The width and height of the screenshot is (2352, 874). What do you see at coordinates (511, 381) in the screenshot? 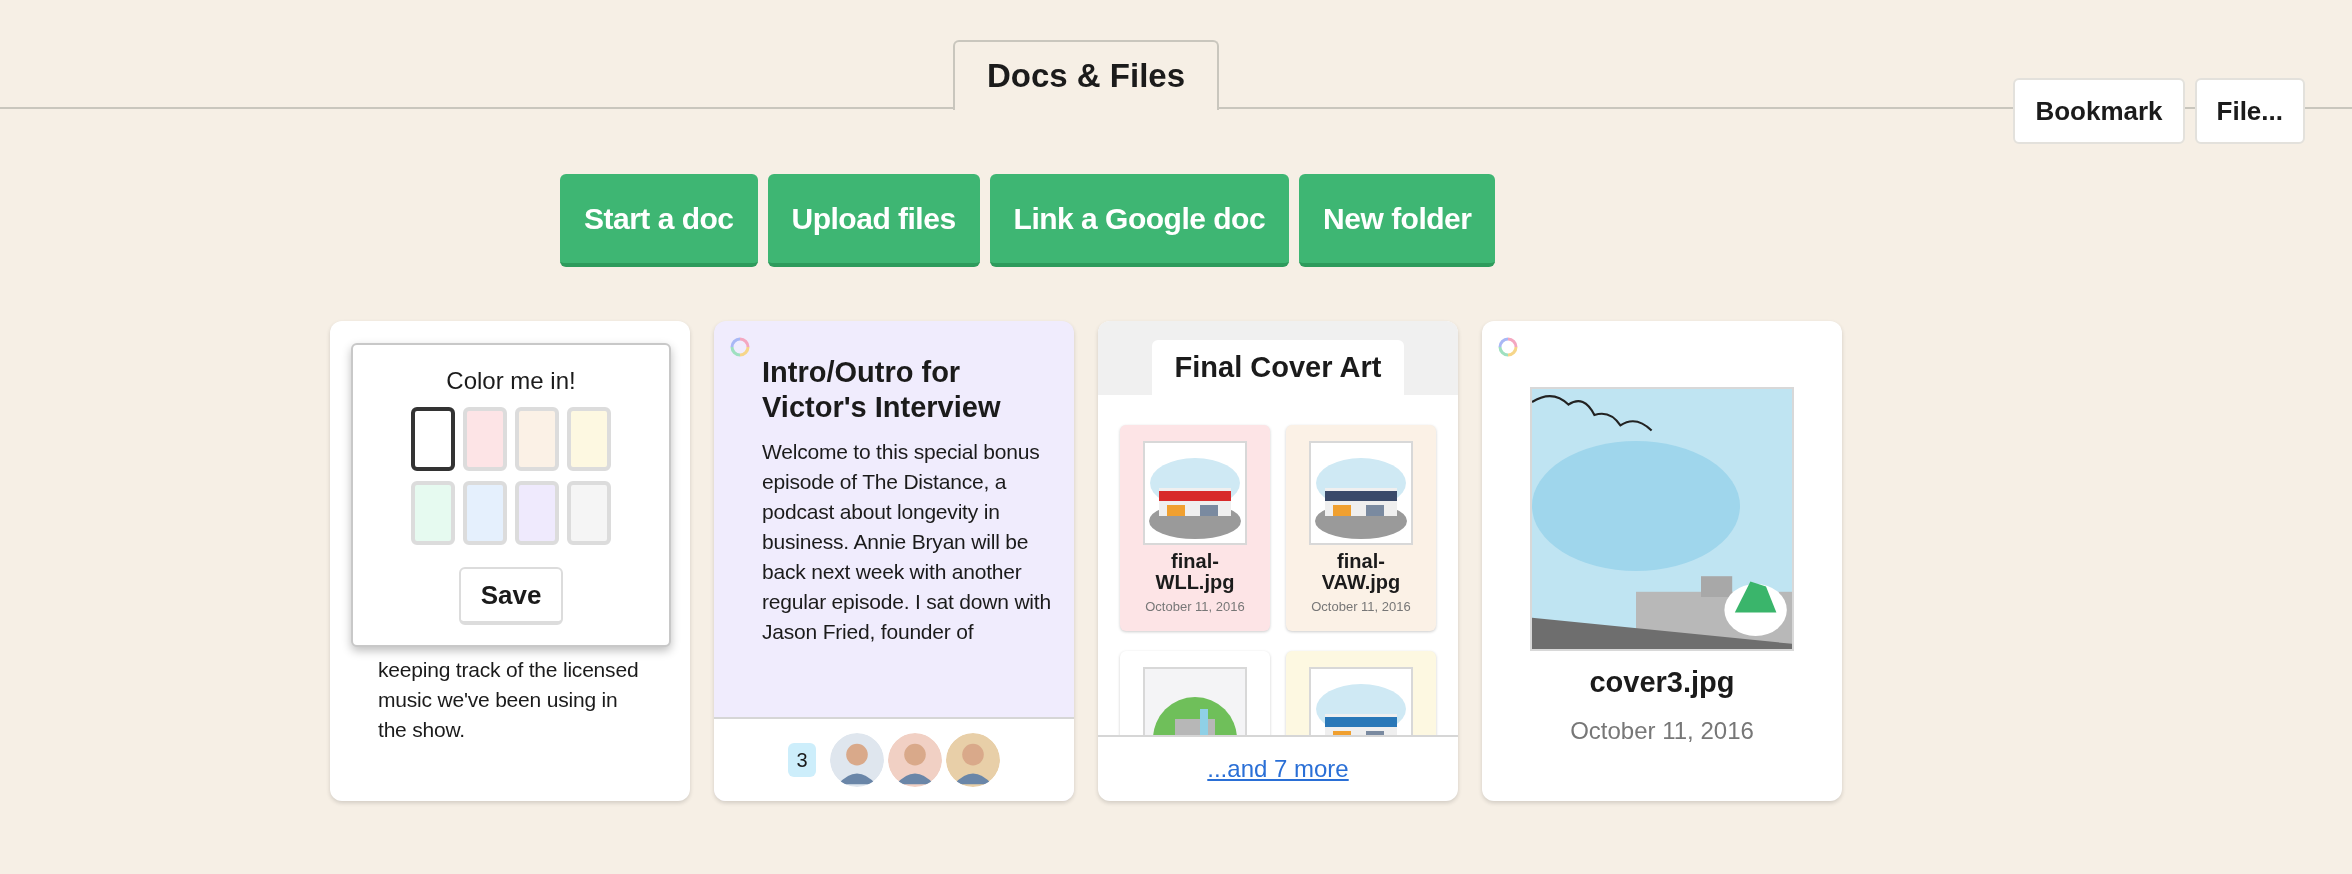
I see `popover-title: Color me in!` at bounding box center [511, 381].